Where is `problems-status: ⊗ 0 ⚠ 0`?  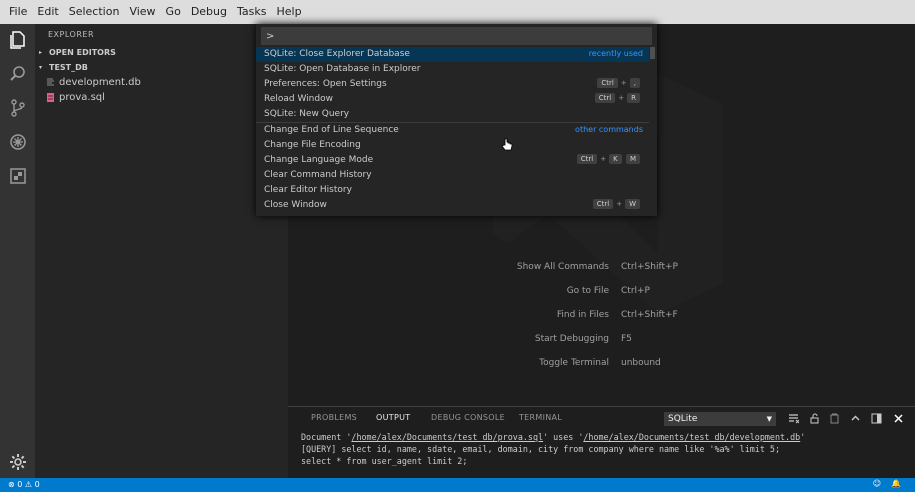 problems-status: ⊗ 0 ⚠ 0 is located at coordinates (24, 484).